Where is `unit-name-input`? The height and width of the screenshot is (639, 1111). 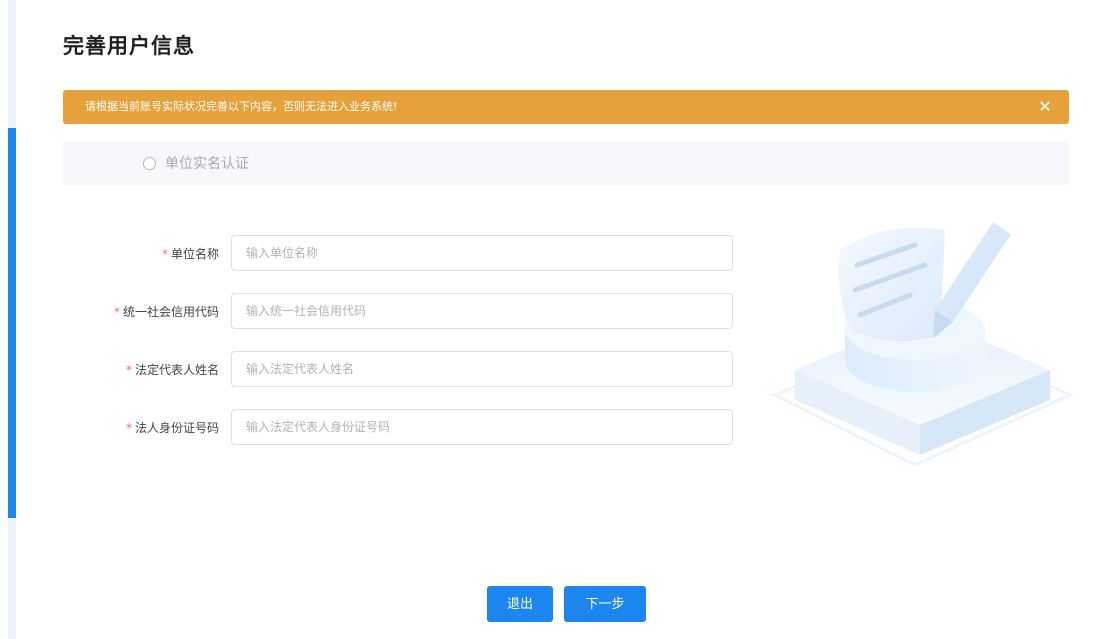 unit-name-input is located at coordinates (482, 253).